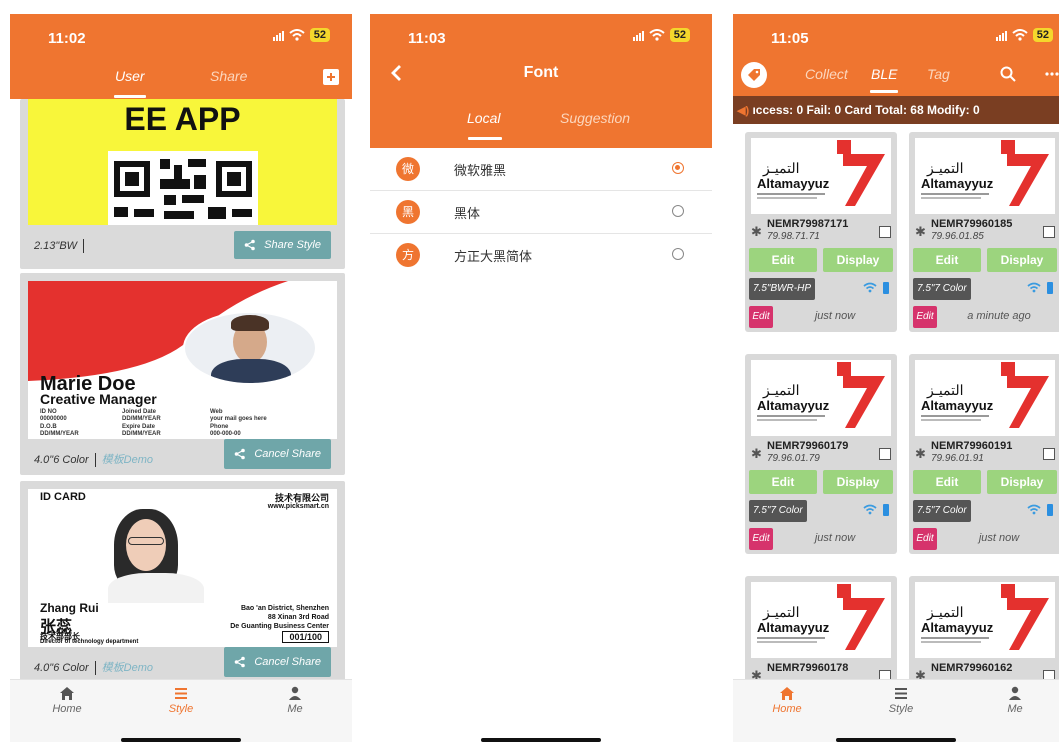 The height and width of the screenshot is (742, 1059). Describe the element at coordinates (678, 168) in the screenshot. I see `font-radio-selected` at that location.